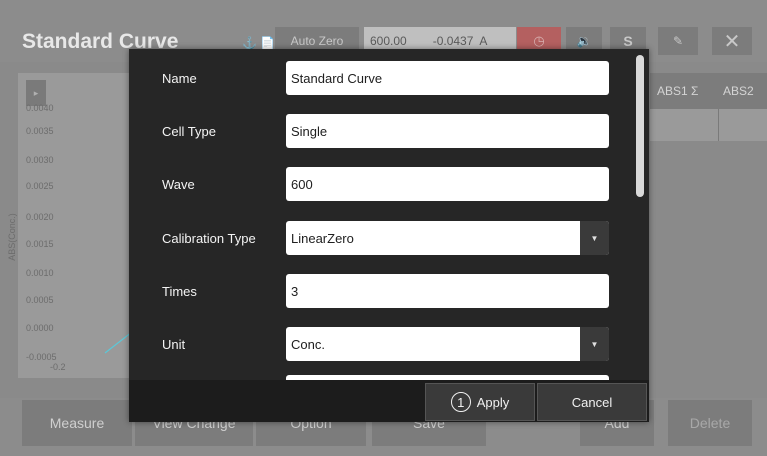 This screenshot has width=767, height=456. What do you see at coordinates (77, 423) in the screenshot?
I see `measure-button: Measure` at bounding box center [77, 423].